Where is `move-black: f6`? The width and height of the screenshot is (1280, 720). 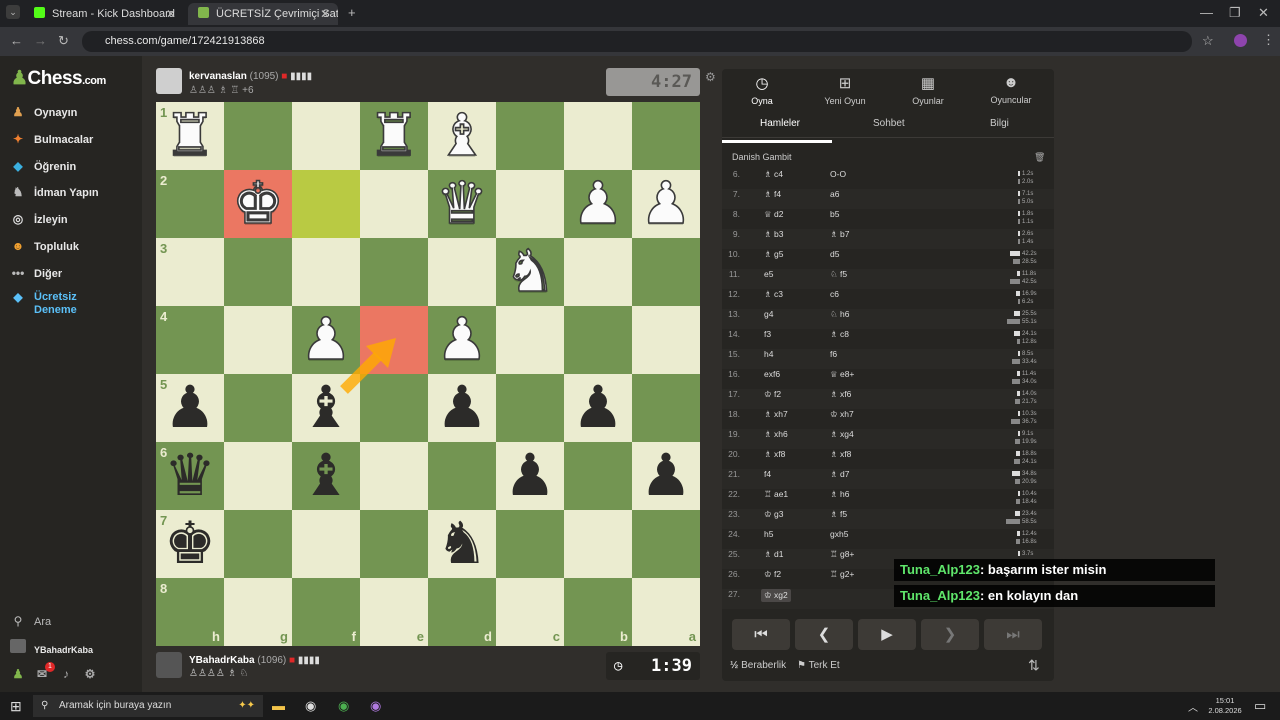
move-black: f6 is located at coordinates (833, 354).